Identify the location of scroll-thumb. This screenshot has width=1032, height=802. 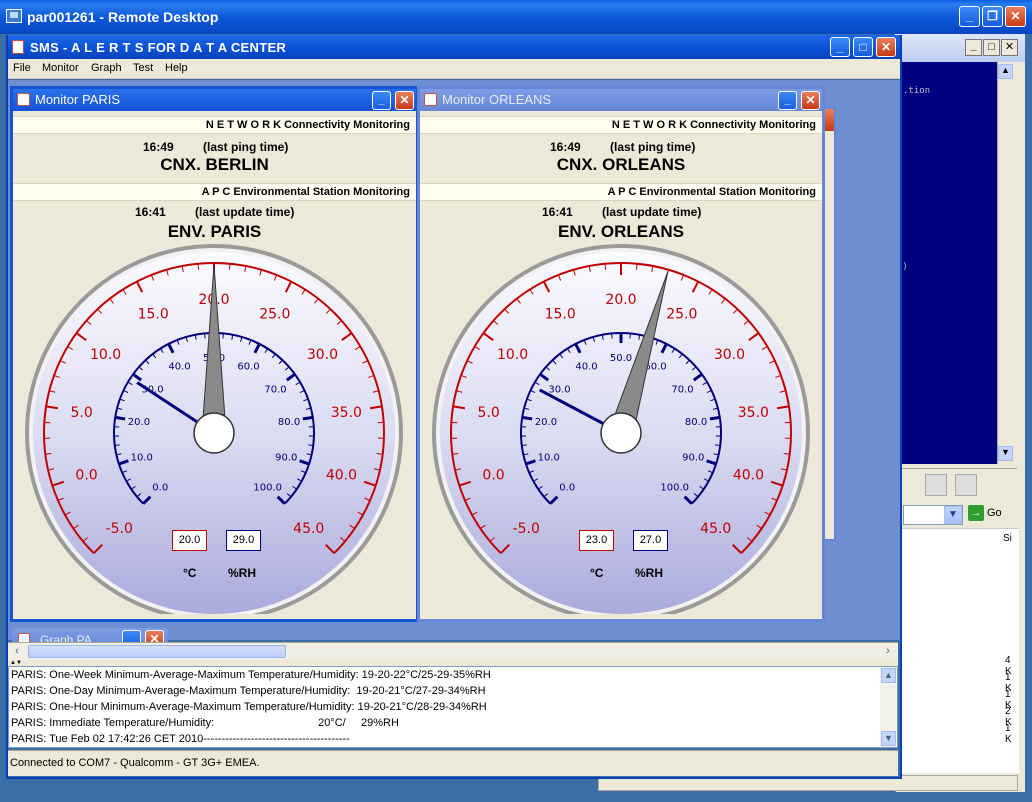
(157, 651).